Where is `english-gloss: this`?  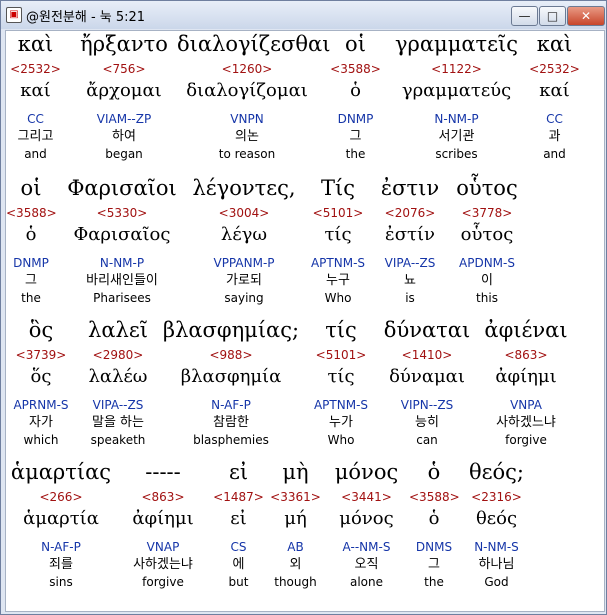 english-gloss: this is located at coordinates (487, 298).